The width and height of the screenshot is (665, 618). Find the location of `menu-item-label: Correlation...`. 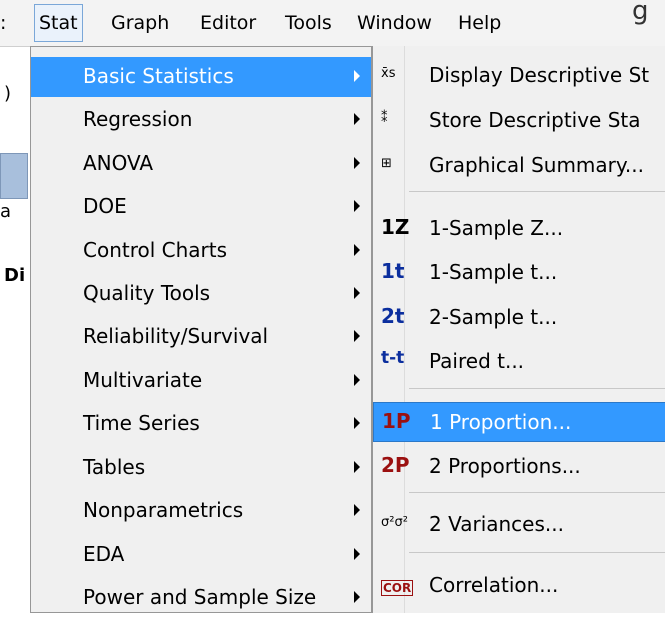

menu-item-label: Correlation... is located at coordinates (494, 585).